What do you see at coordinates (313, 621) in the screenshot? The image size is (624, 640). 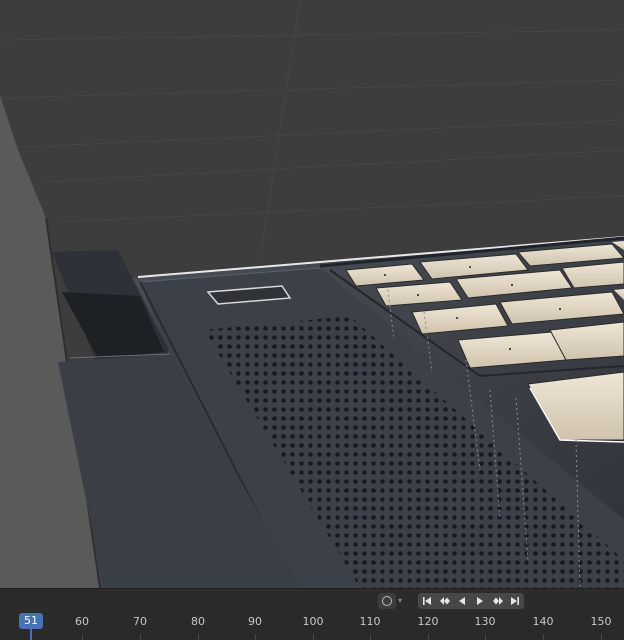 I see `ruler-label: 100` at bounding box center [313, 621].